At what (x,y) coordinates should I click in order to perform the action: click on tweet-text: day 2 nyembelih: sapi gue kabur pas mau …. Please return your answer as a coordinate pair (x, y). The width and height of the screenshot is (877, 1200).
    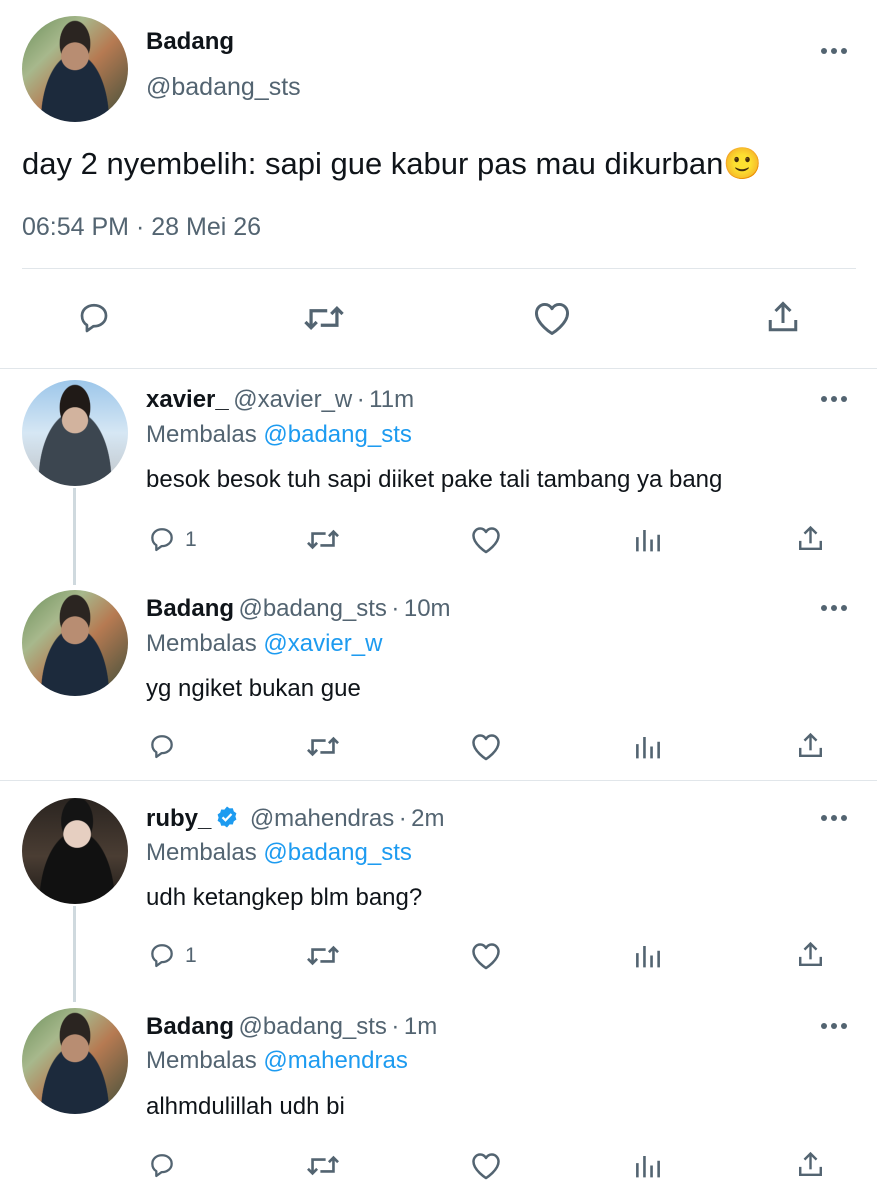
    Looking at the image, I should click on (392, 163).